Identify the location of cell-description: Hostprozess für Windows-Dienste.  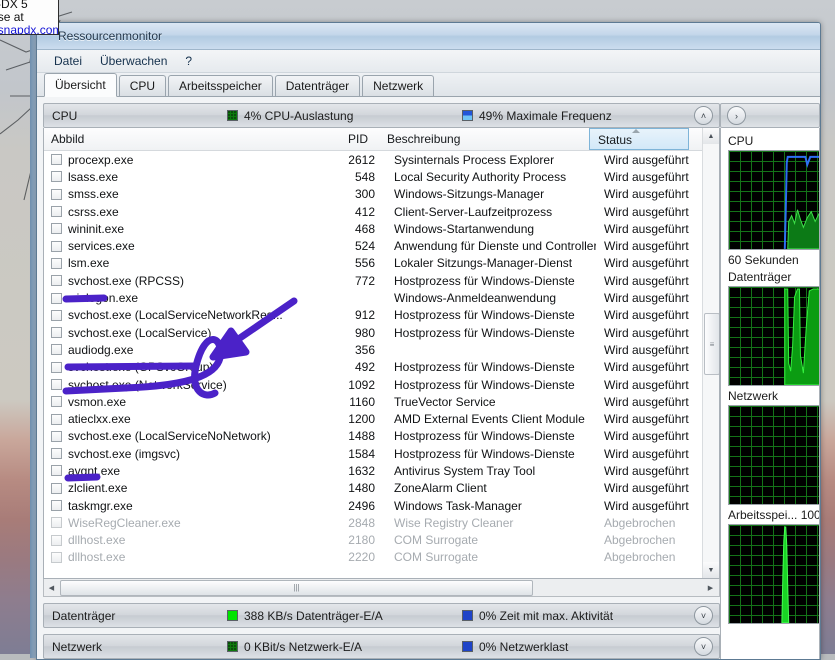
(484, 367).